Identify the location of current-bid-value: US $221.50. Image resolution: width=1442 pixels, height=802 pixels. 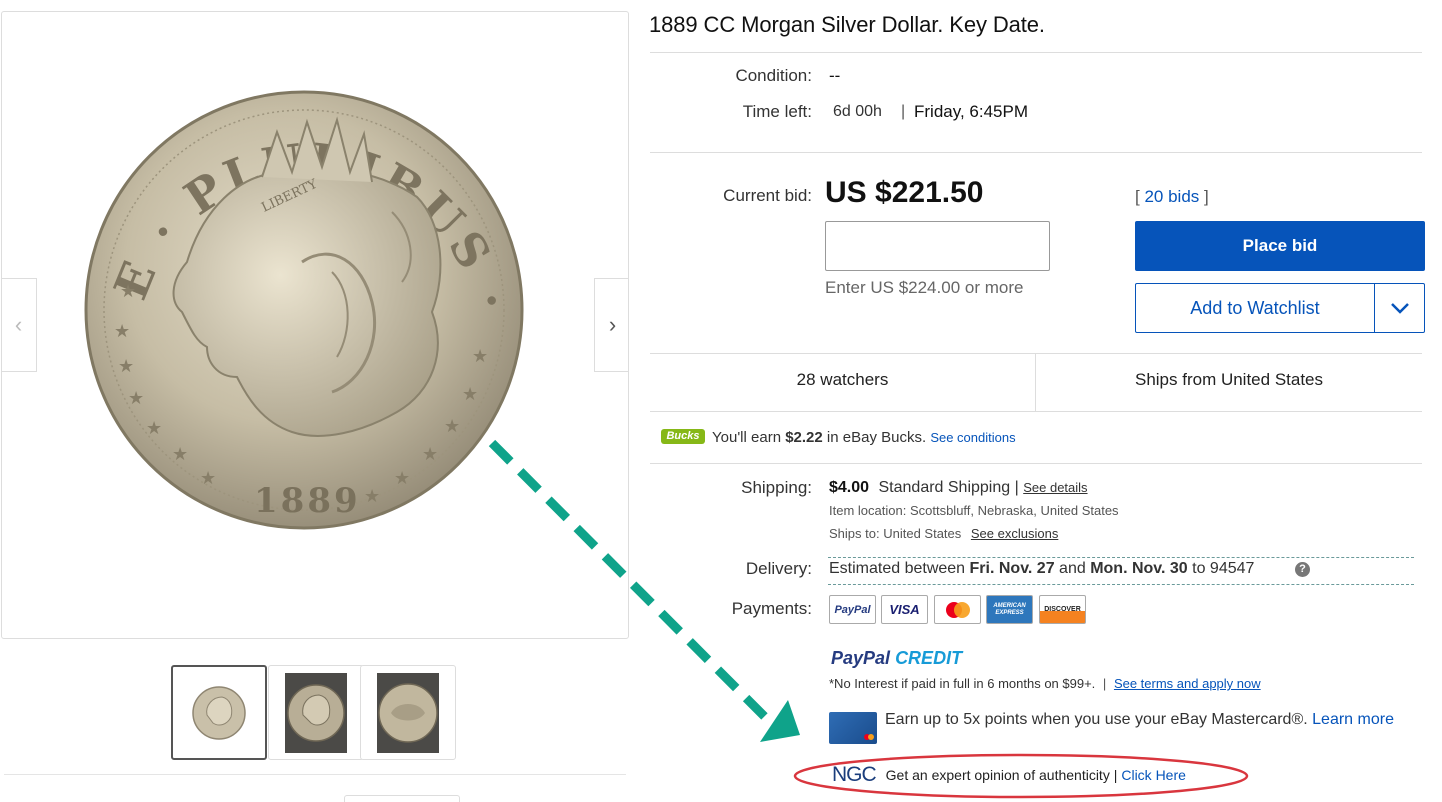
(904, 192).